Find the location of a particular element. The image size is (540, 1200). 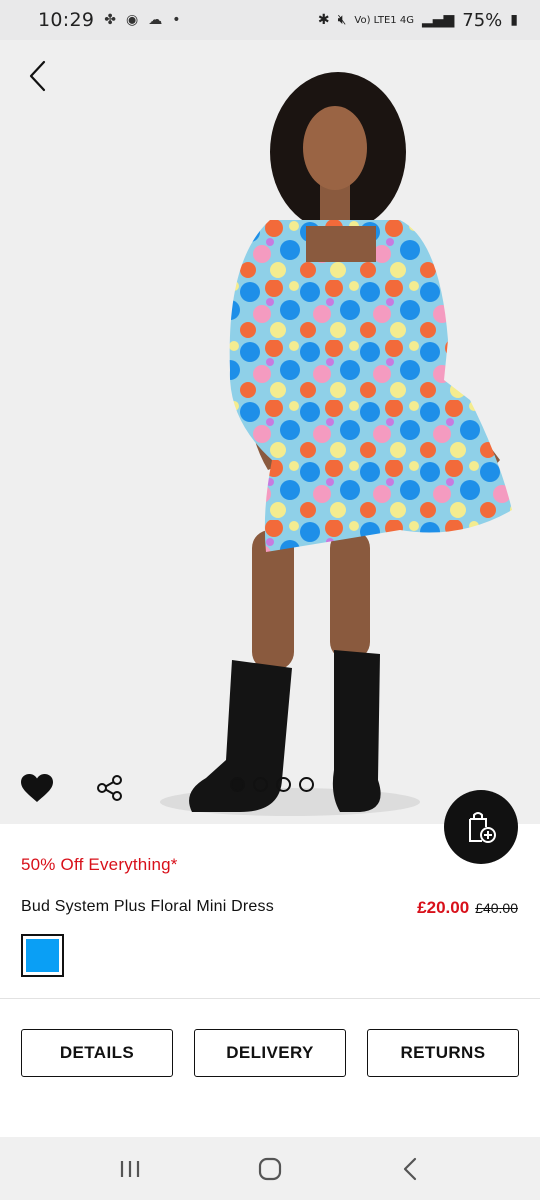

add-to-bag-button is located at coordinates (481, 827).